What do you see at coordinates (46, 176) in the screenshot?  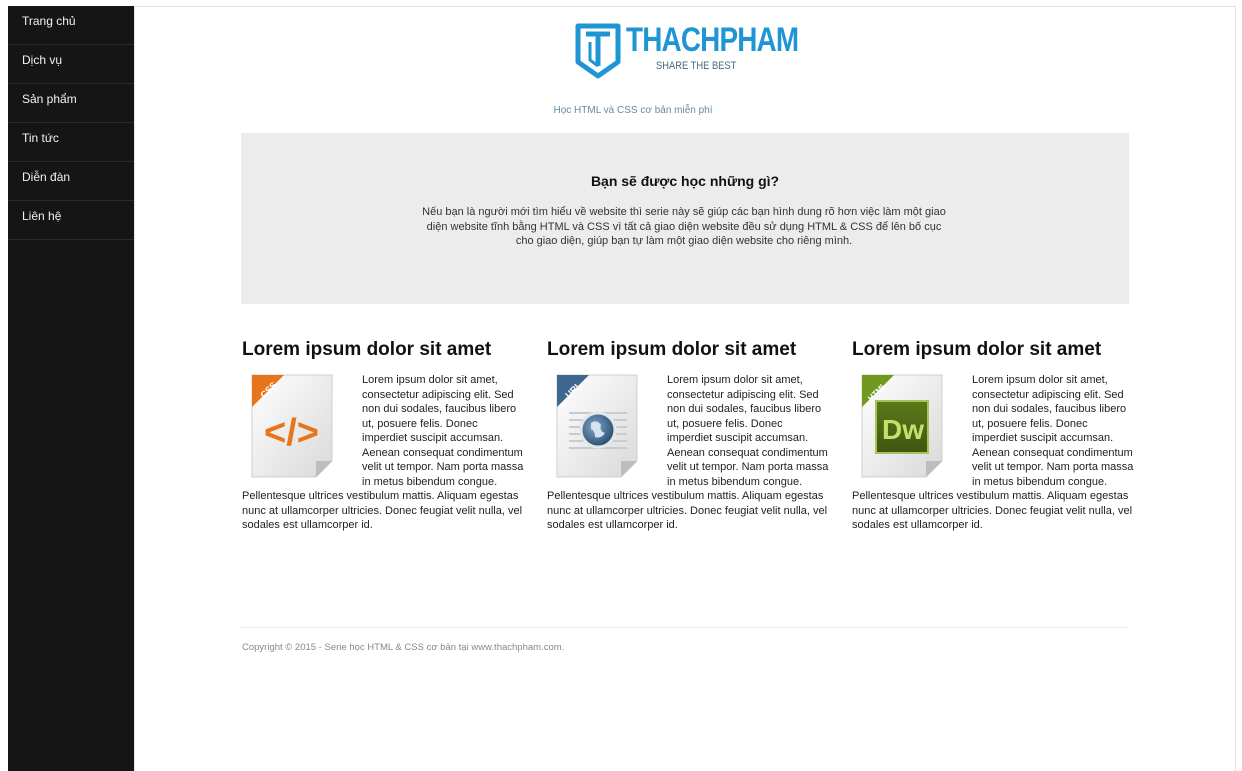 I see `sidebar-item-label: Diễn đàn` at bounding box center [46, 176].